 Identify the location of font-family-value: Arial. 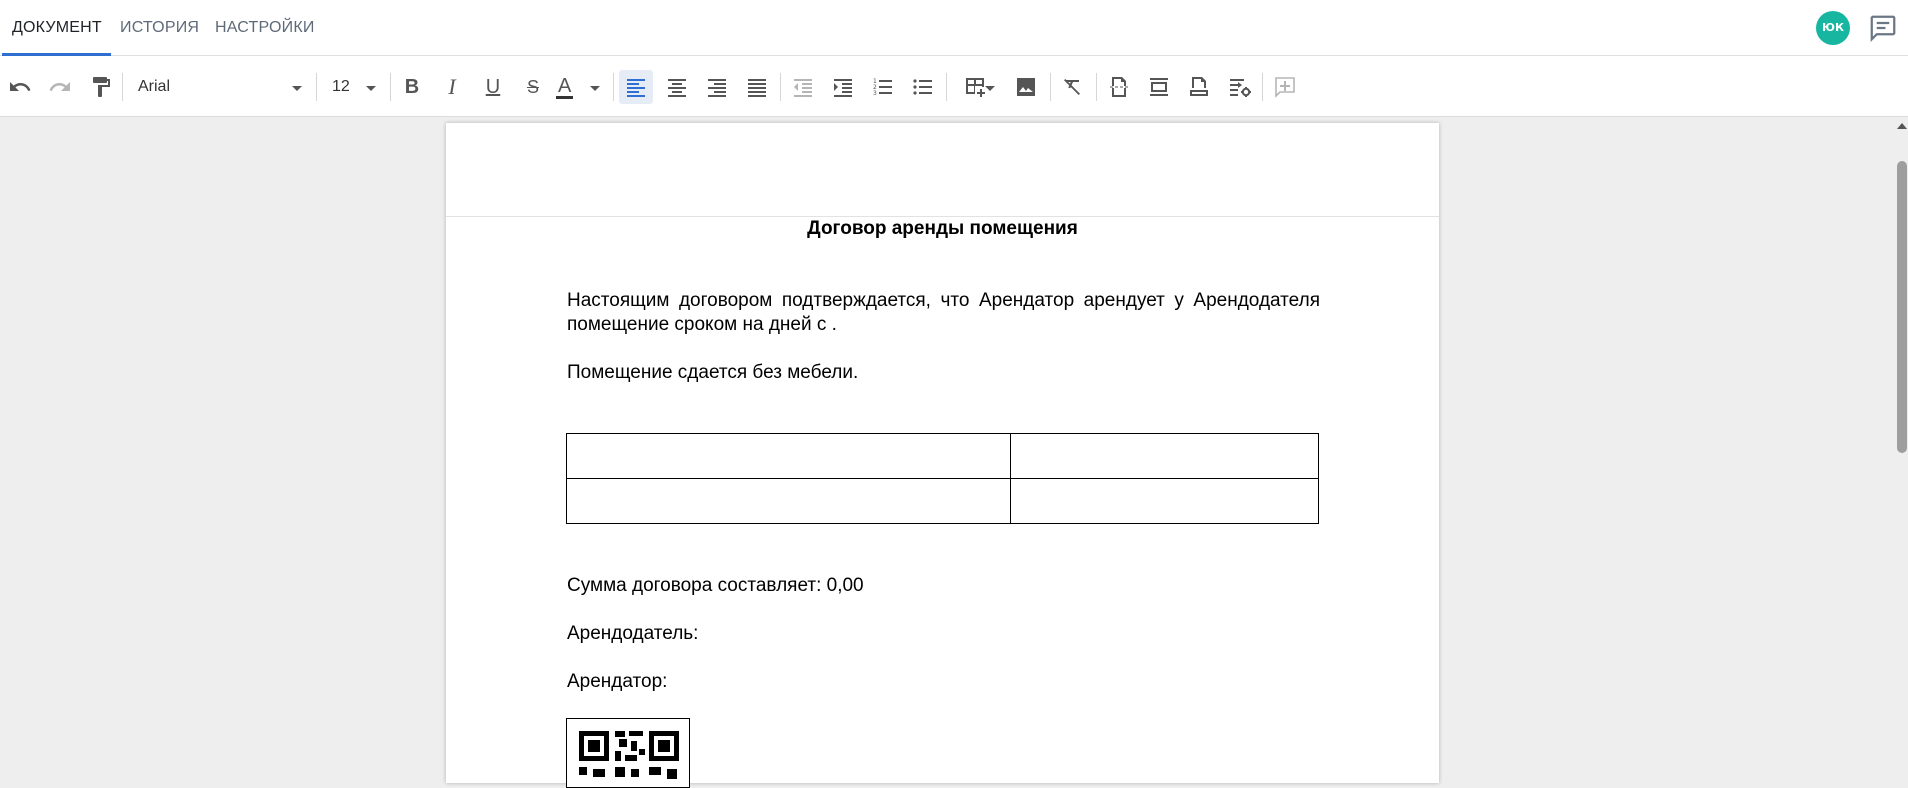
(154, 86).